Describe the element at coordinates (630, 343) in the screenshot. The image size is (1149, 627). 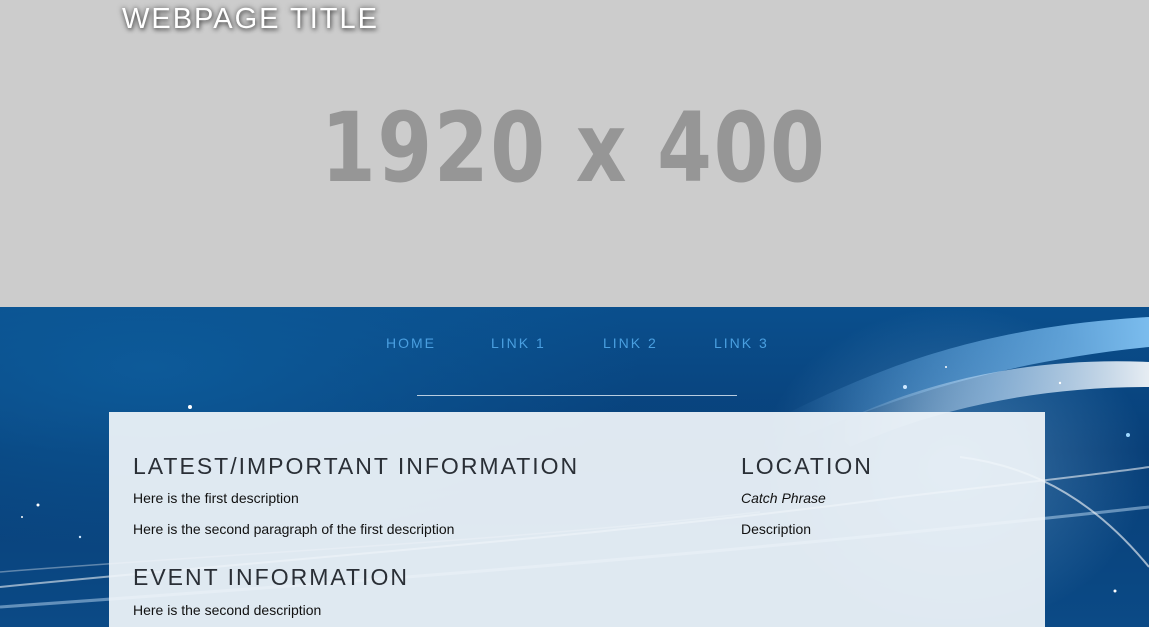
I see `nav-link-2: LINK 2` at that location.